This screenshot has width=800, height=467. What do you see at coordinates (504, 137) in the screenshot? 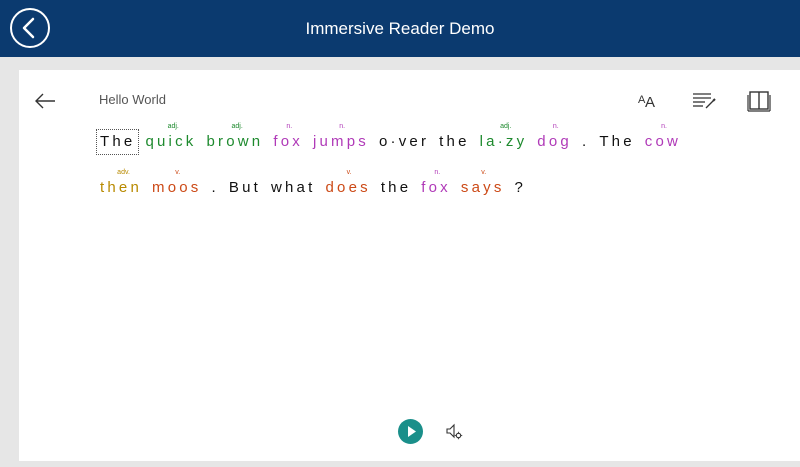
I see `reader-word: adj. la·zy` at bounding box center [504, 137].